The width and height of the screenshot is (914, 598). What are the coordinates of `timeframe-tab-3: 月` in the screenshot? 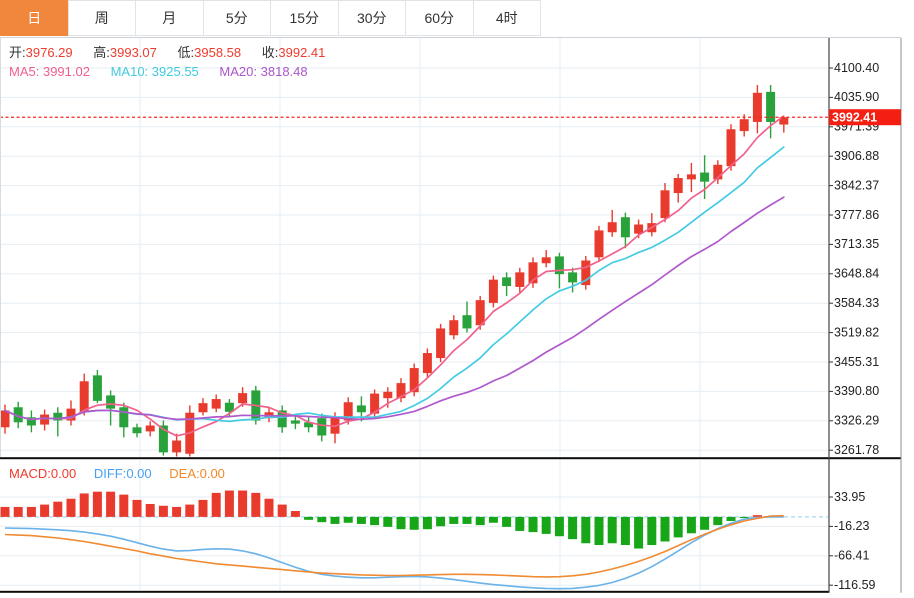 It's located at (169, 18).